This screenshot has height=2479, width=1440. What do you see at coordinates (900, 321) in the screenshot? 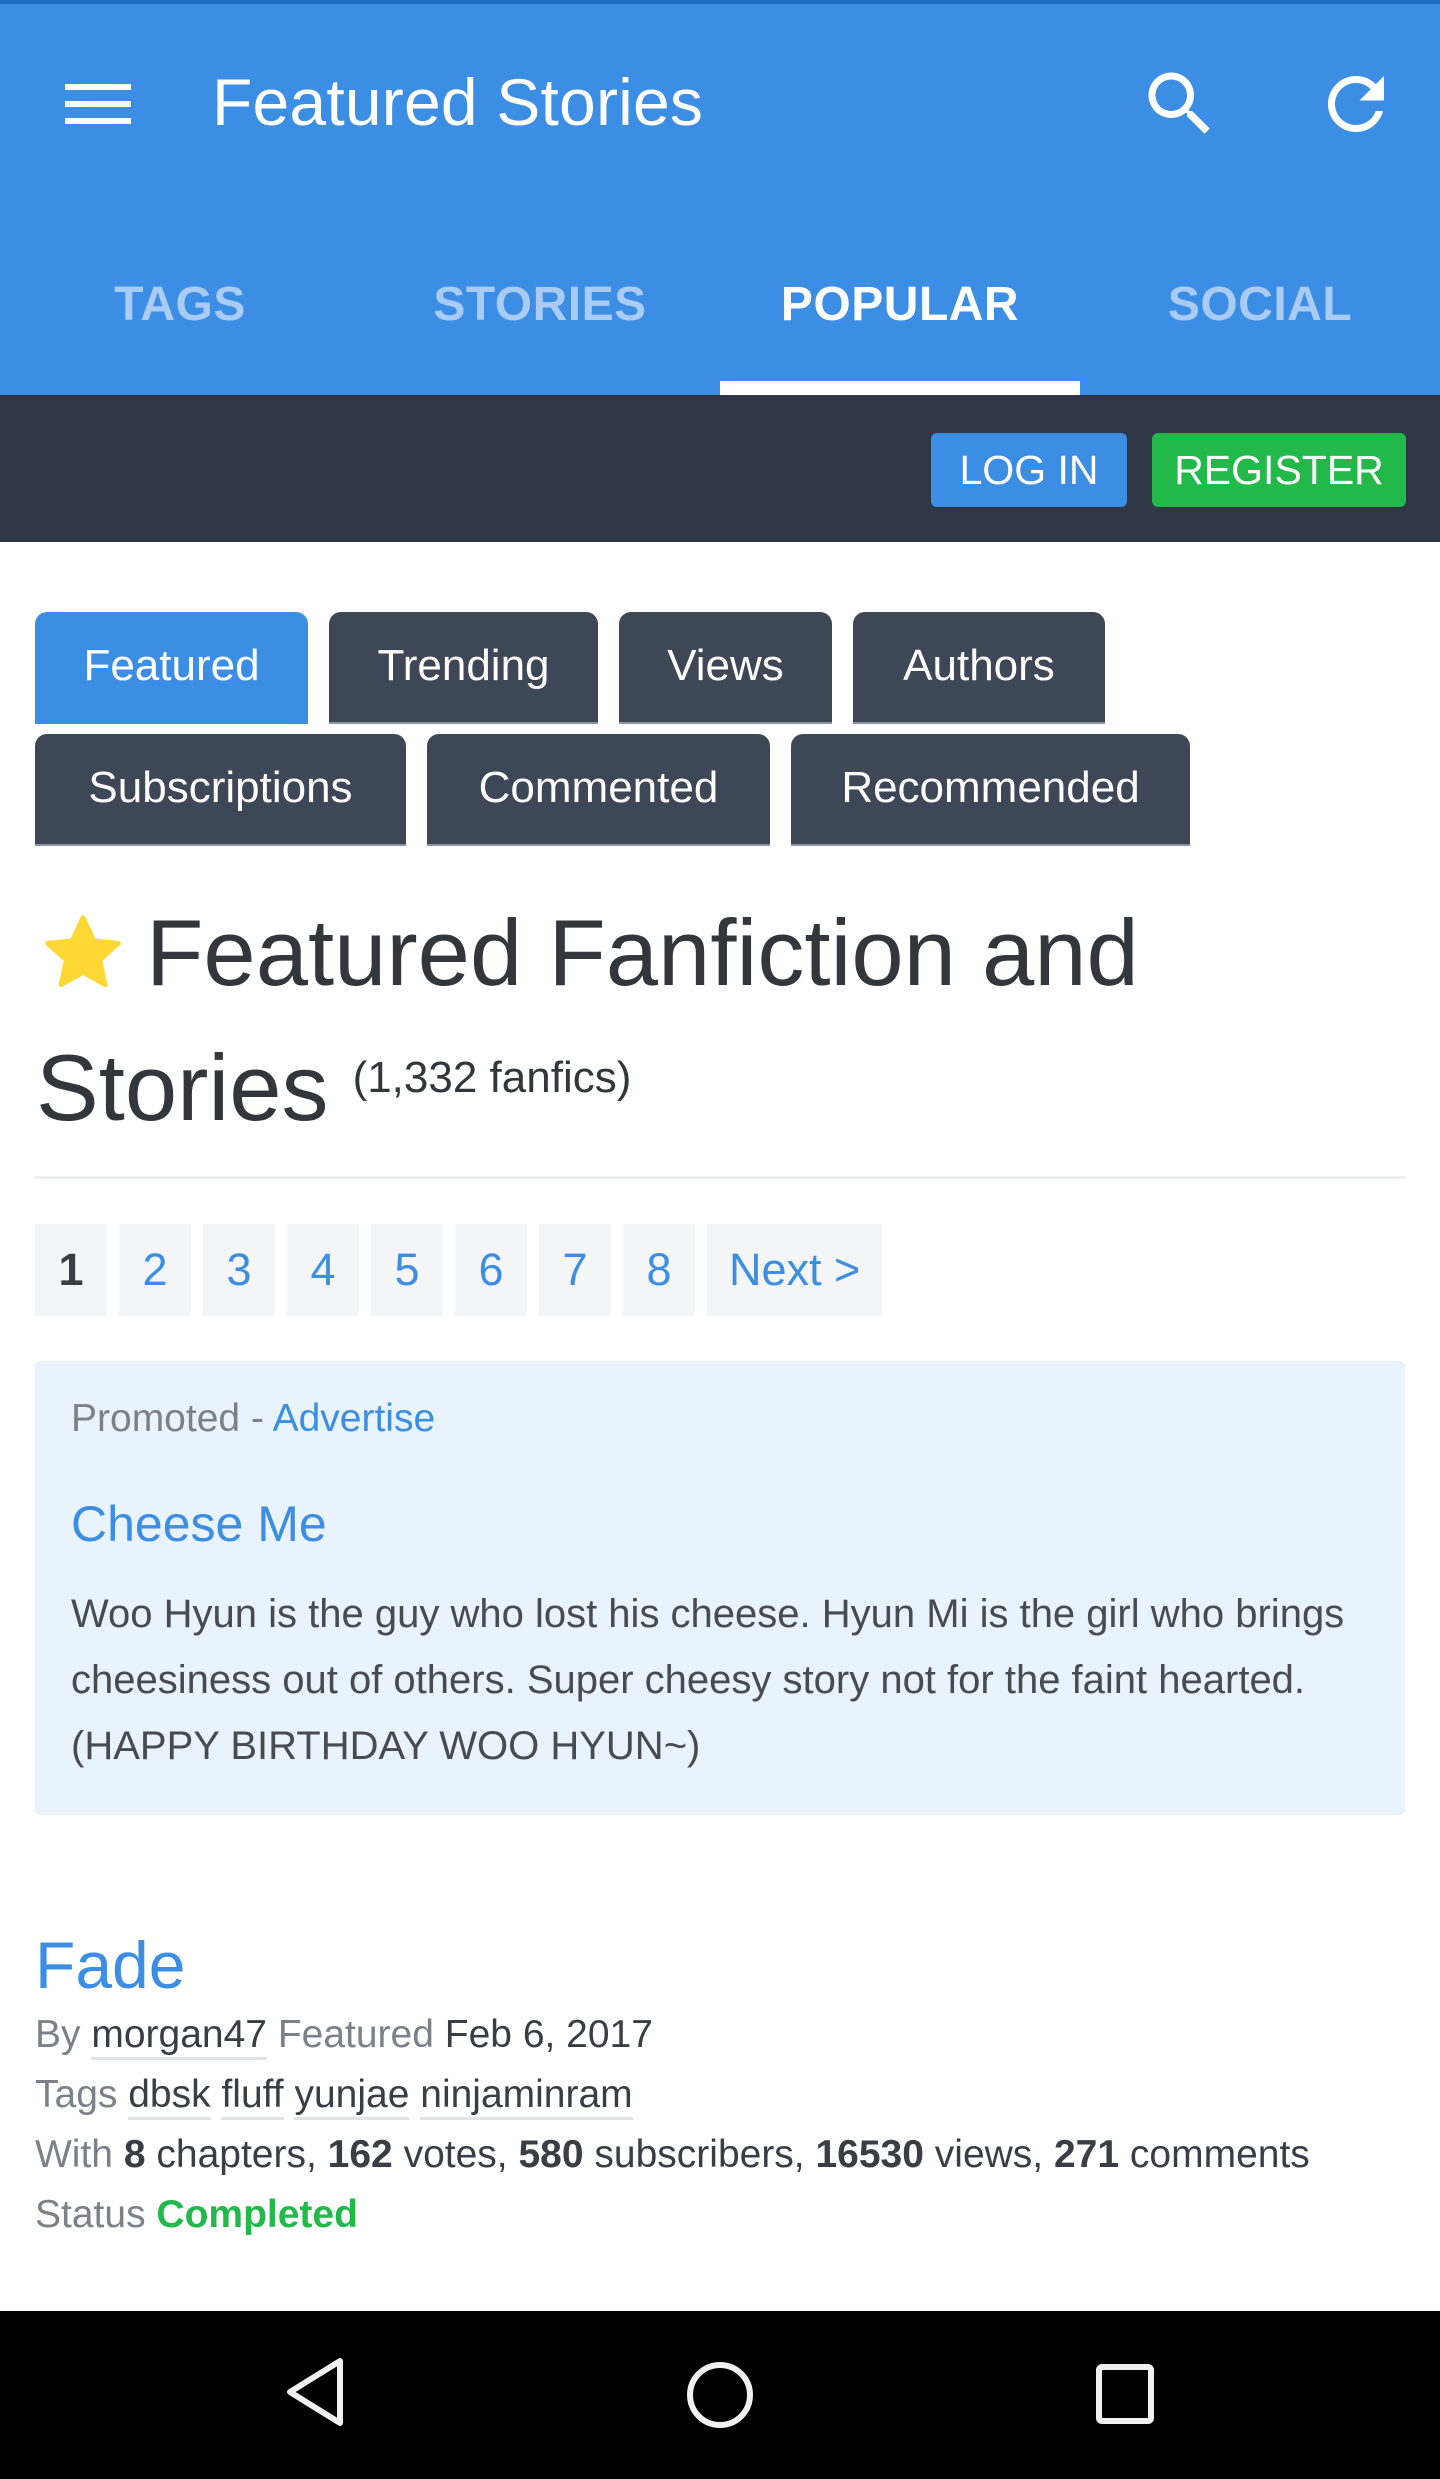
I see `tab-popular: POPULAR` at bounding box center [900, 321].